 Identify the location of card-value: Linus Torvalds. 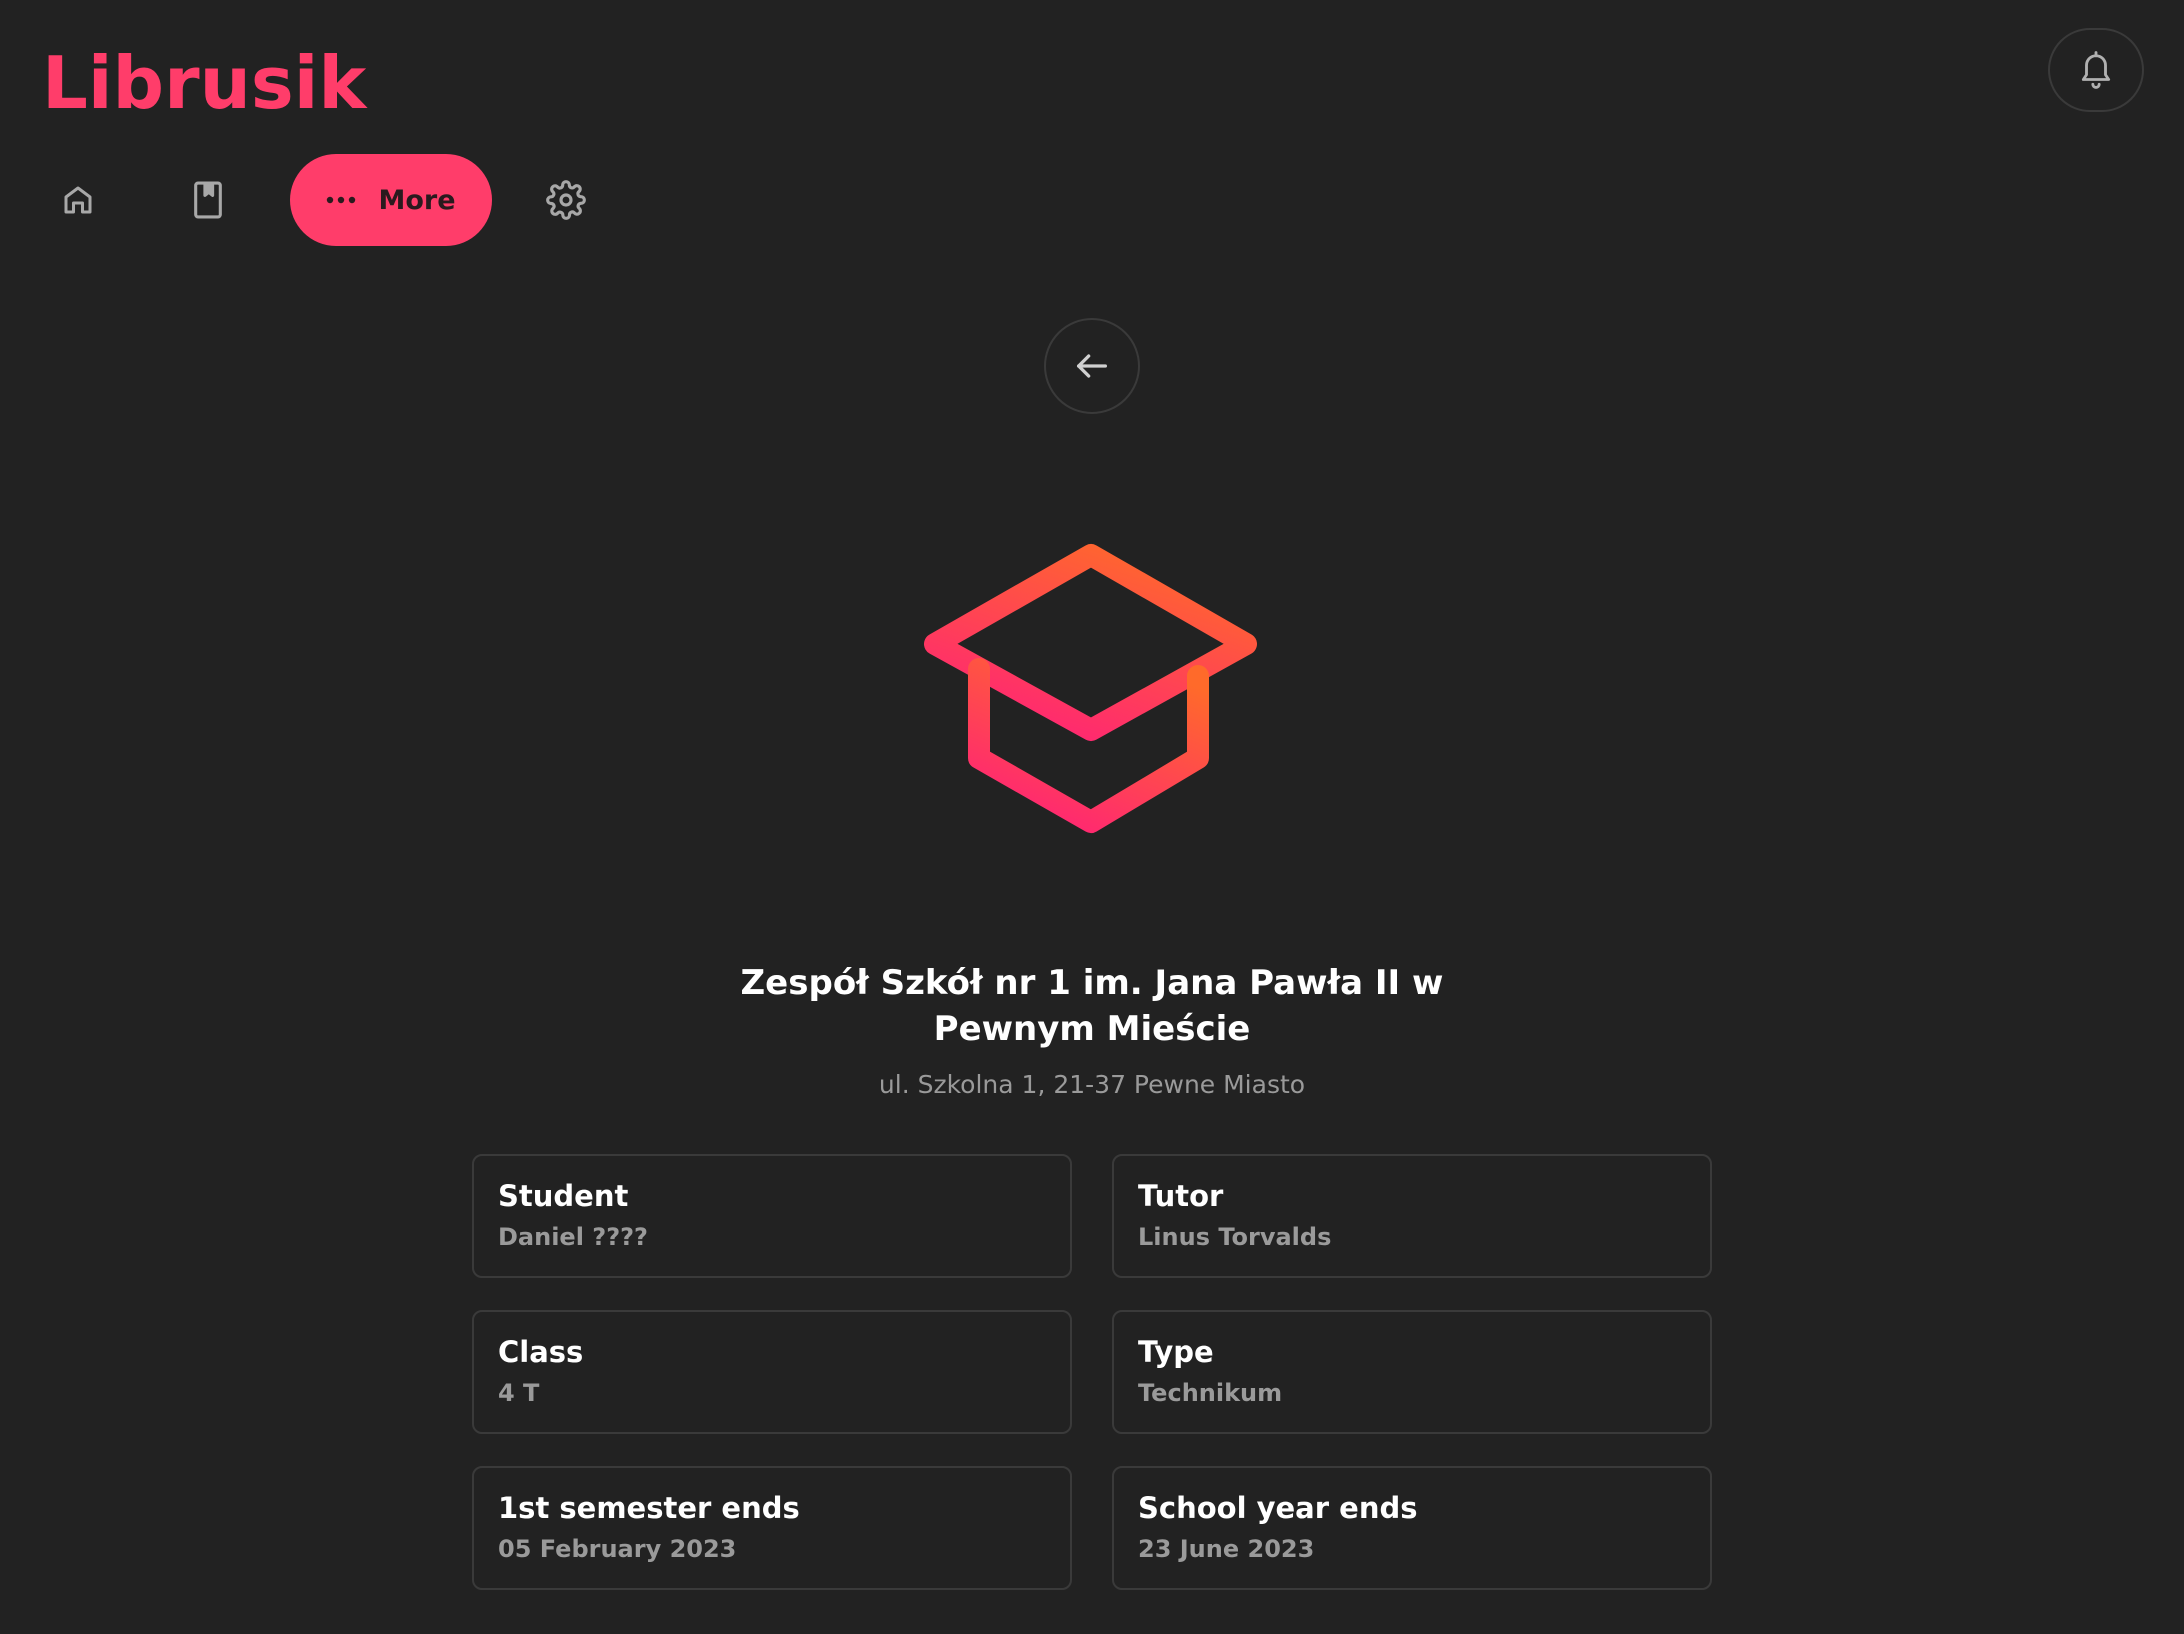
(1235, 1237).